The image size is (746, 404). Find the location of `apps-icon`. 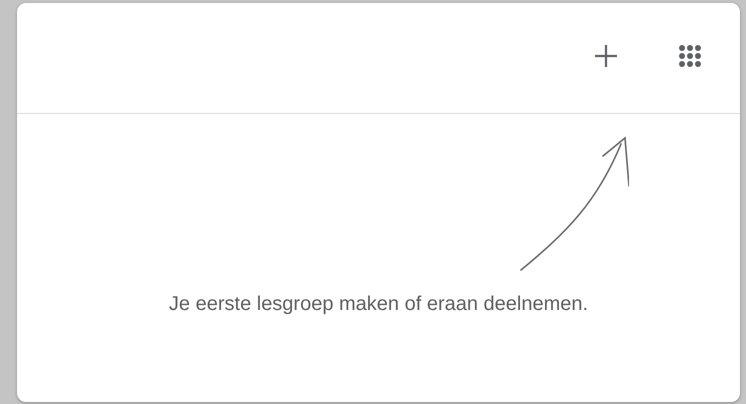

apps-icon is located at coordinates (690, 55).